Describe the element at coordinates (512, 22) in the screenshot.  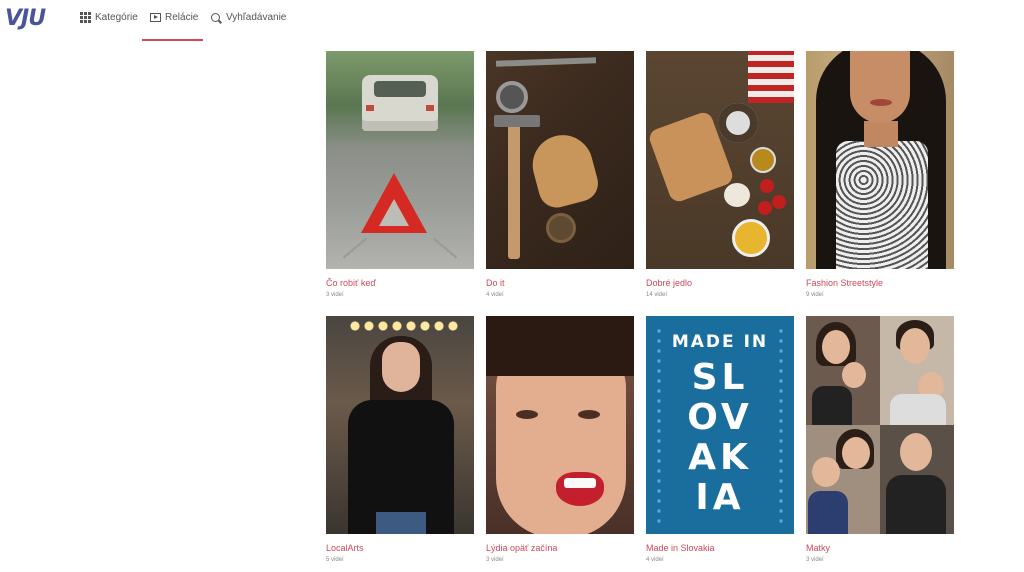
I see `top-navigation: VJU Kategórie Relácie Vyhľadávanie` at that location.